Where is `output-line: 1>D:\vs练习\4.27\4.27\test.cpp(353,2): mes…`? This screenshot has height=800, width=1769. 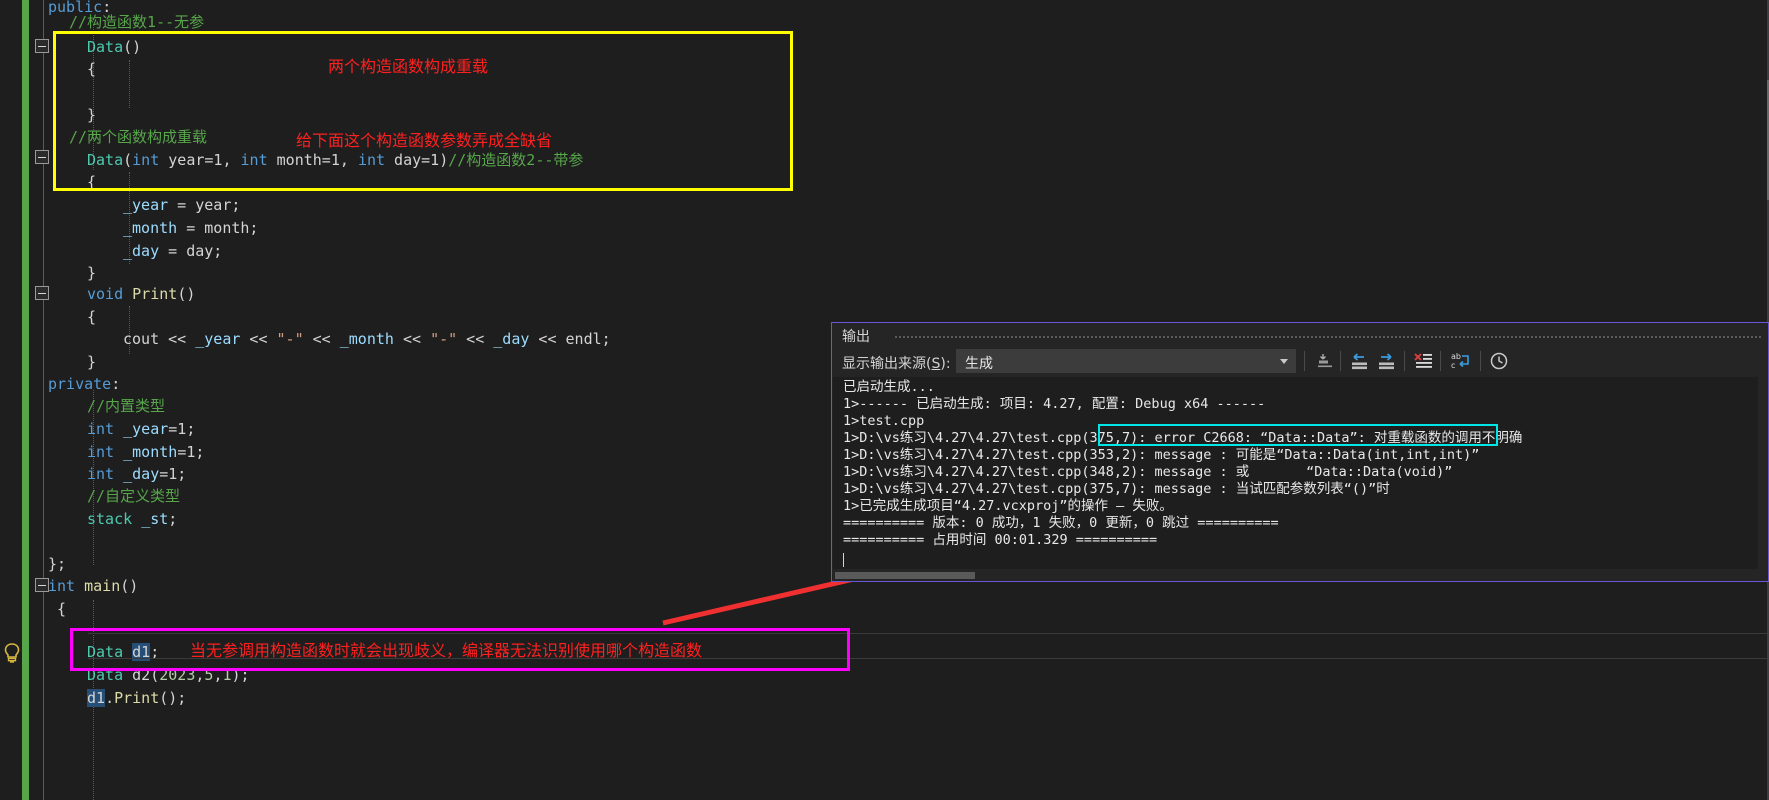 output-line: 1>D:\vs练习\4.27\4.27\test.cpp(353,2): mes… is located at coordinates (1161, 455).